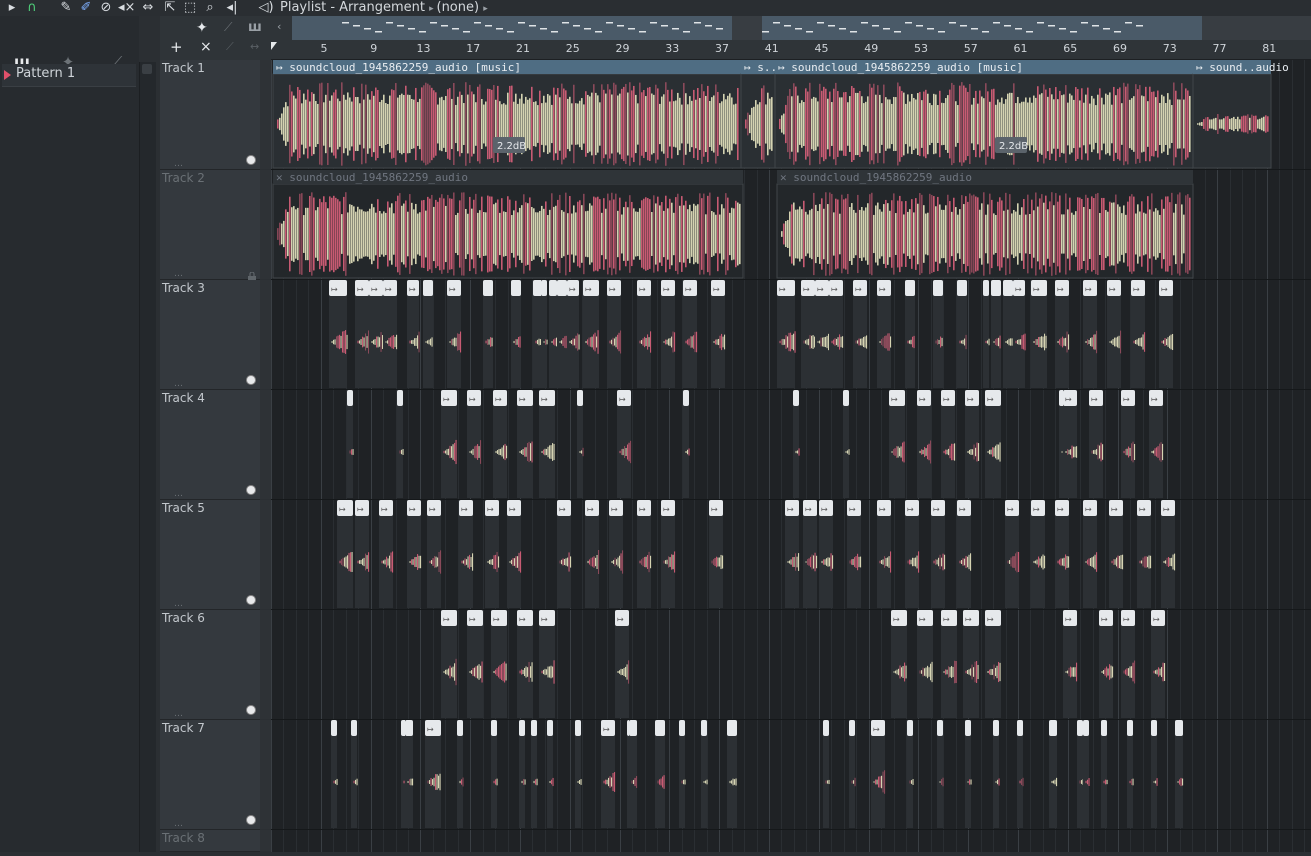 The height and width of the screenshot is (856, 1311). What do you see at coordinates (202, 28) in the screenshot?
I see `audio-wave-icon: ✦` at bounding box center [202, 28].